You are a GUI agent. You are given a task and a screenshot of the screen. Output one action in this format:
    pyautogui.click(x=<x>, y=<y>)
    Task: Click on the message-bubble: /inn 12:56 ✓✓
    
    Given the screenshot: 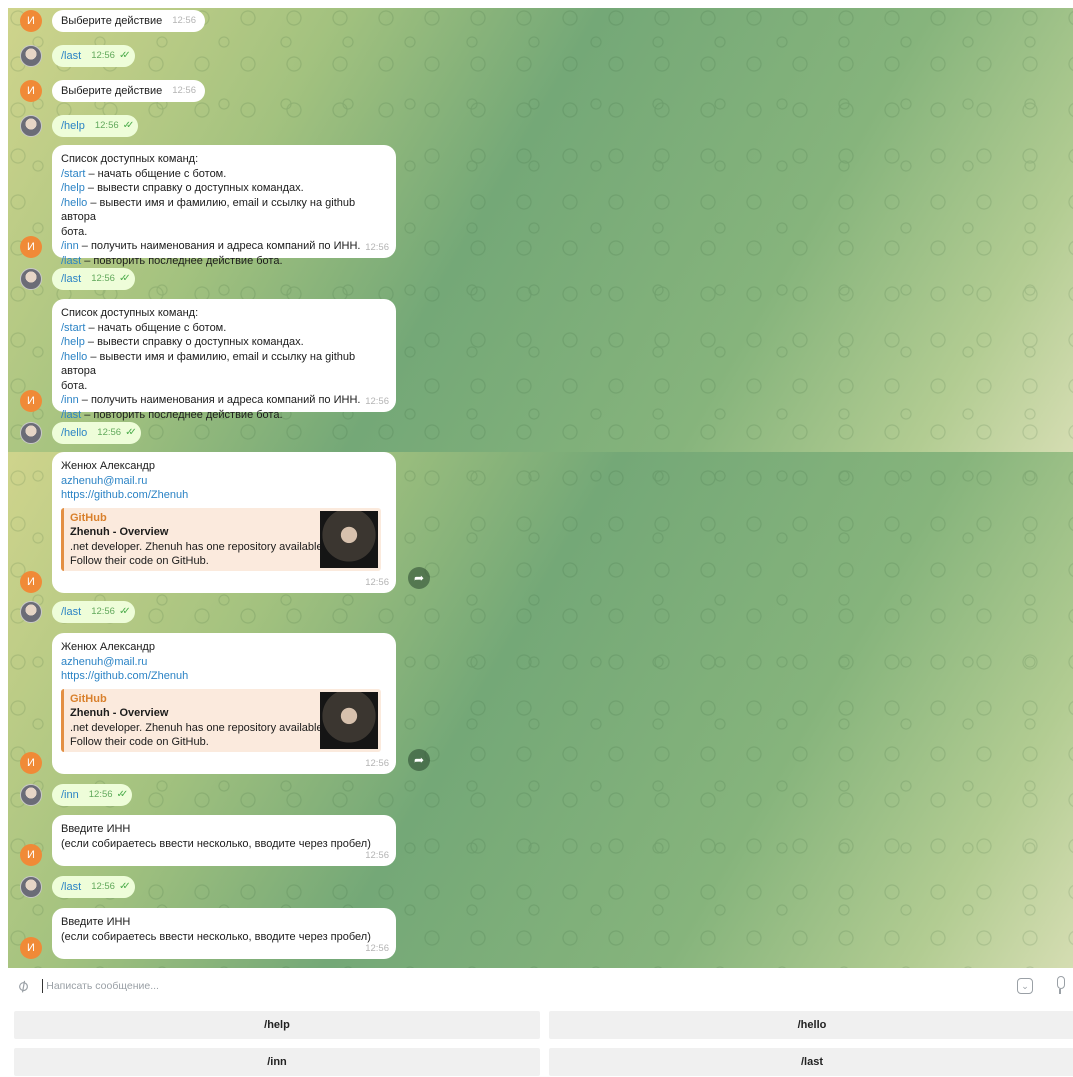 What is the action you would take?
    pyautogui.click(x=92, y=795)
    